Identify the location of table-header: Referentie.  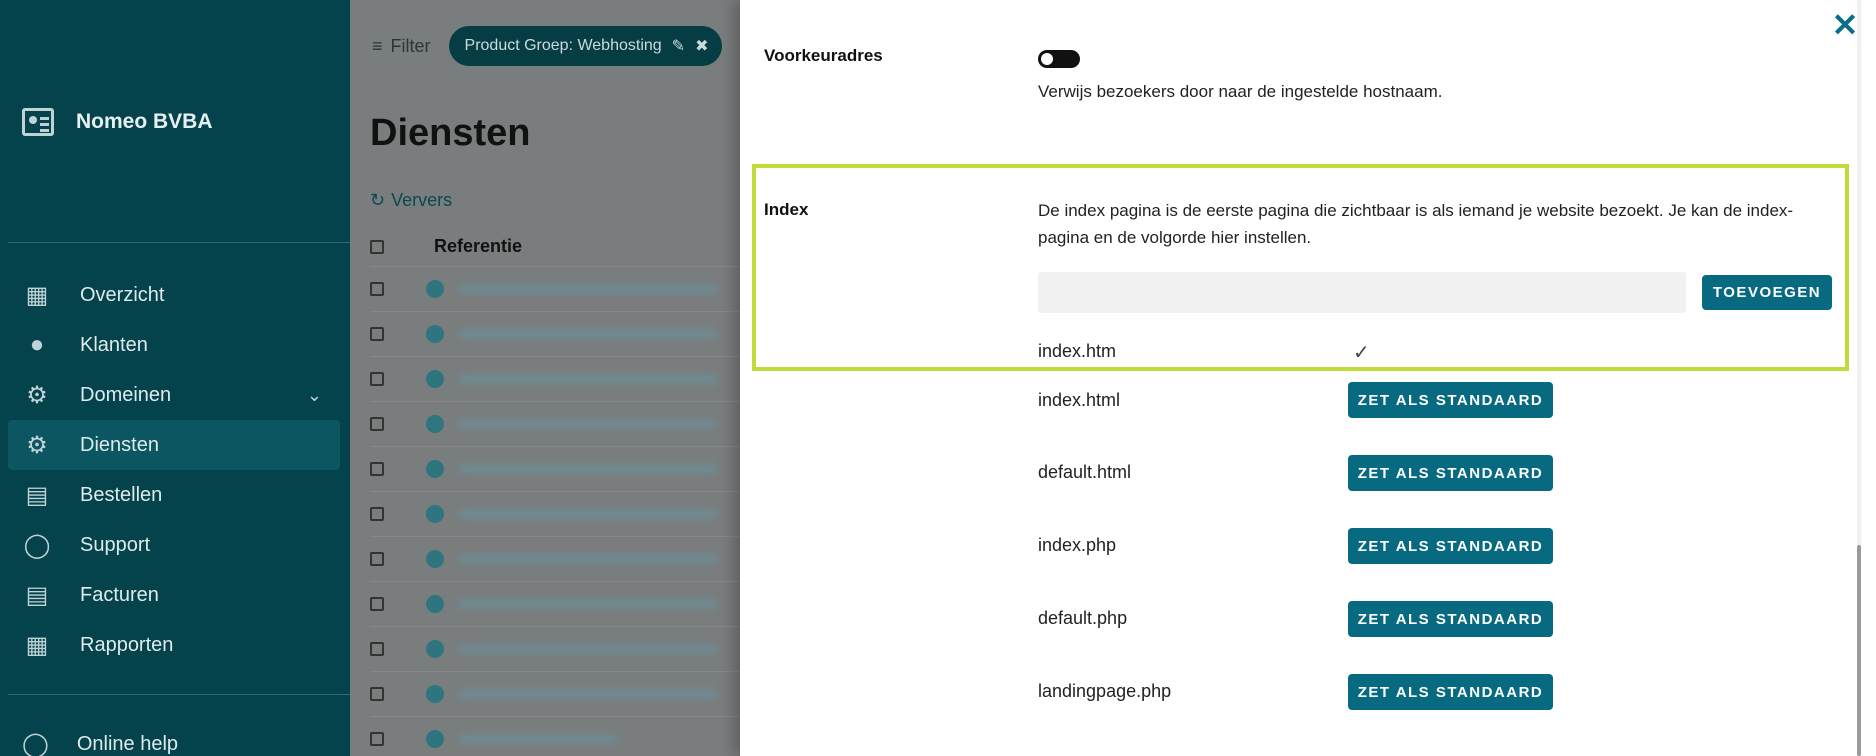
(446, 246).